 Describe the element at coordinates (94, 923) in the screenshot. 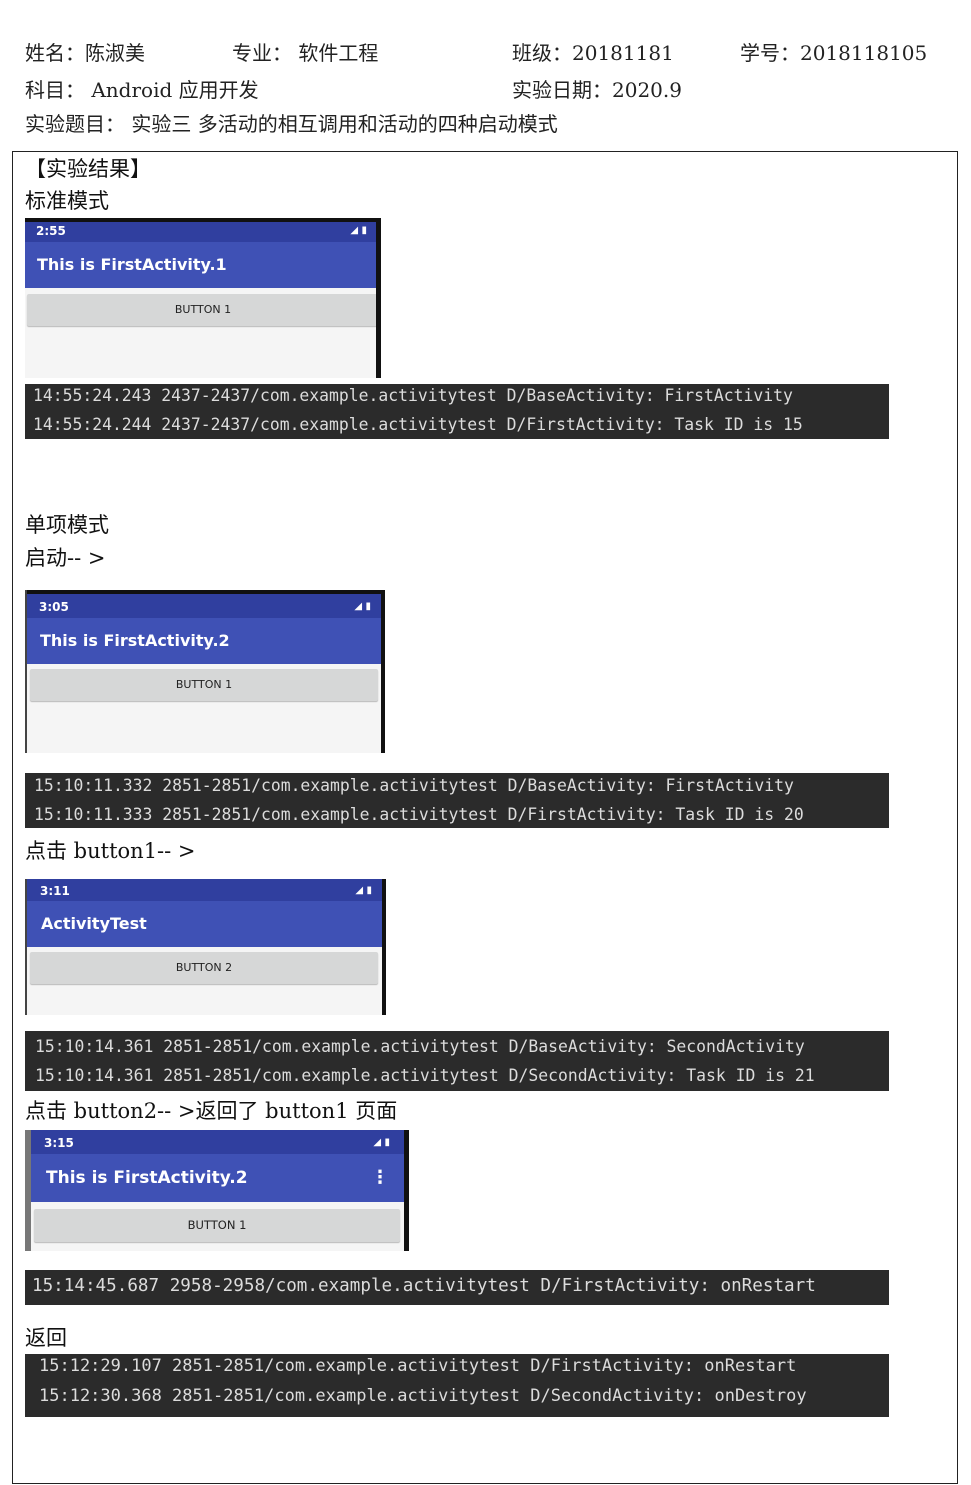

I see `activity-title: ActivityTest` at that location.